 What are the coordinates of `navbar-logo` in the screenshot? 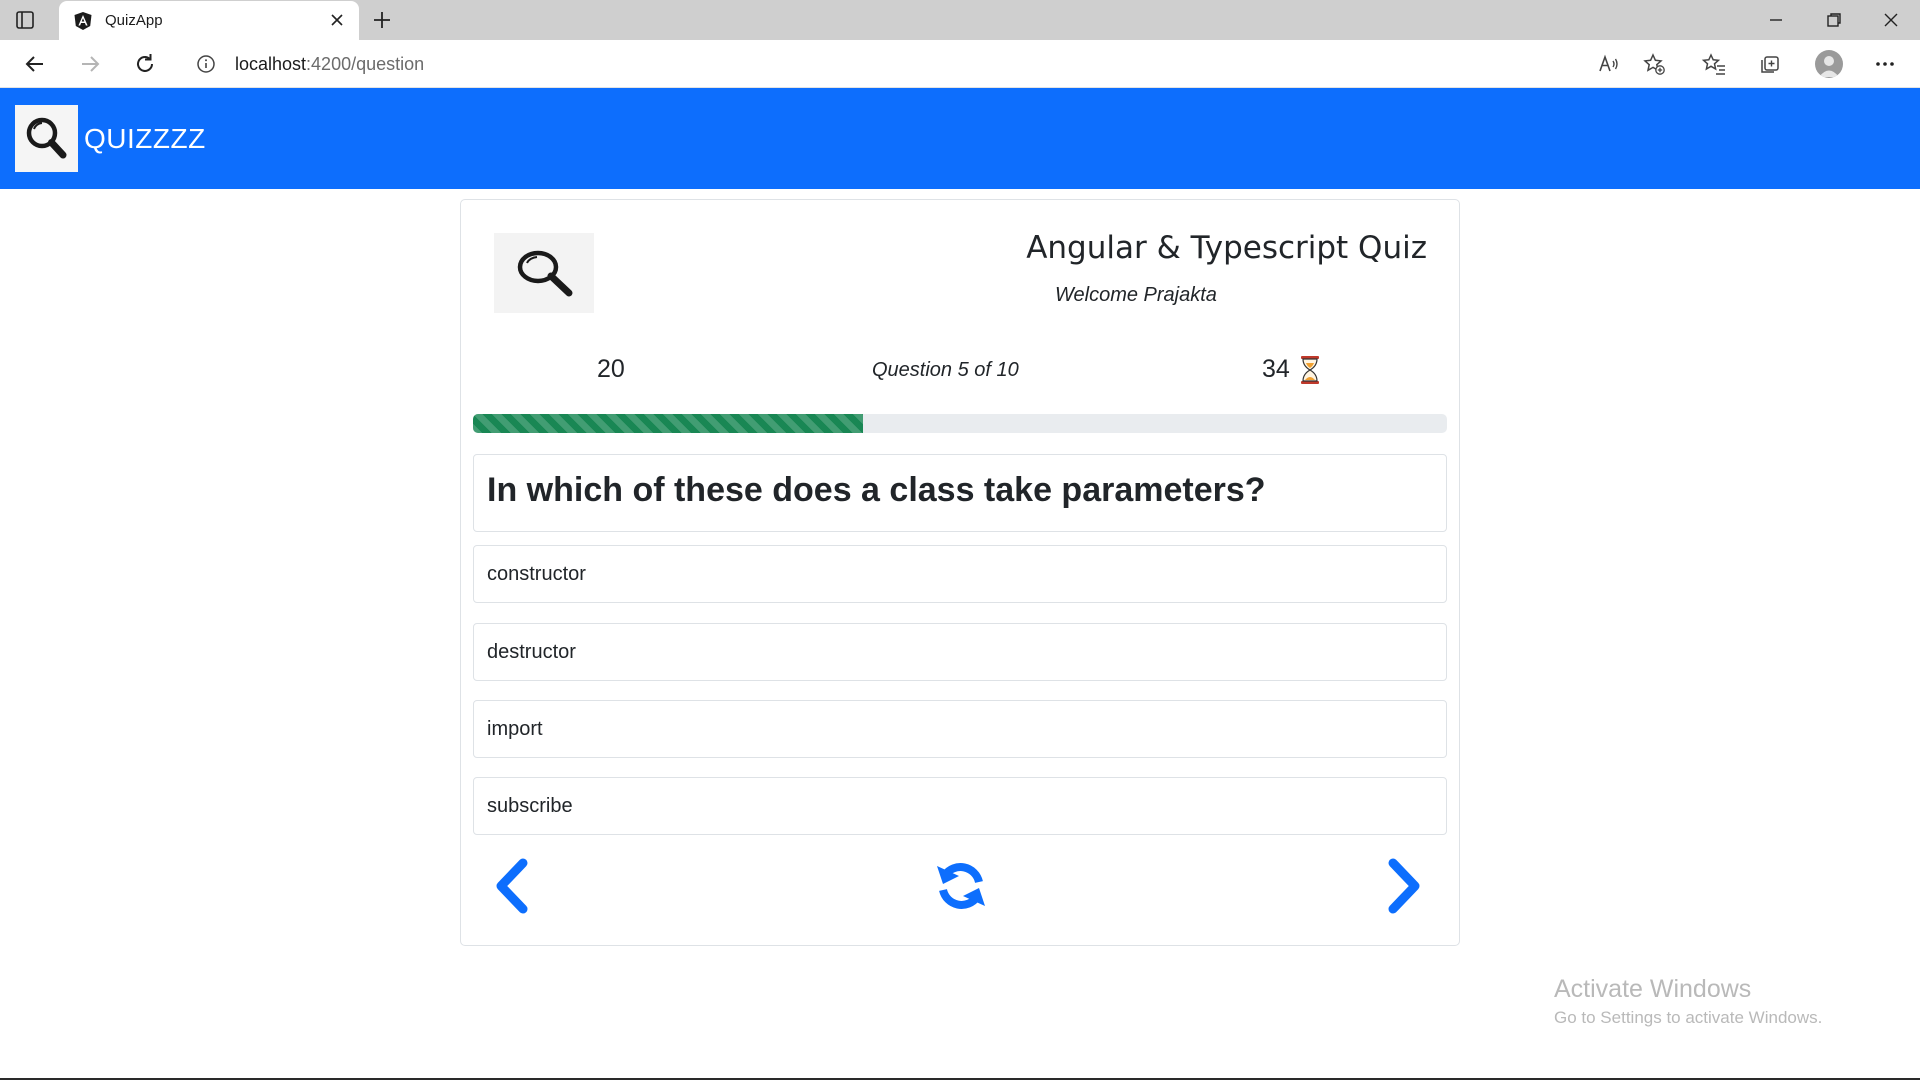 It's located at (46, 138).